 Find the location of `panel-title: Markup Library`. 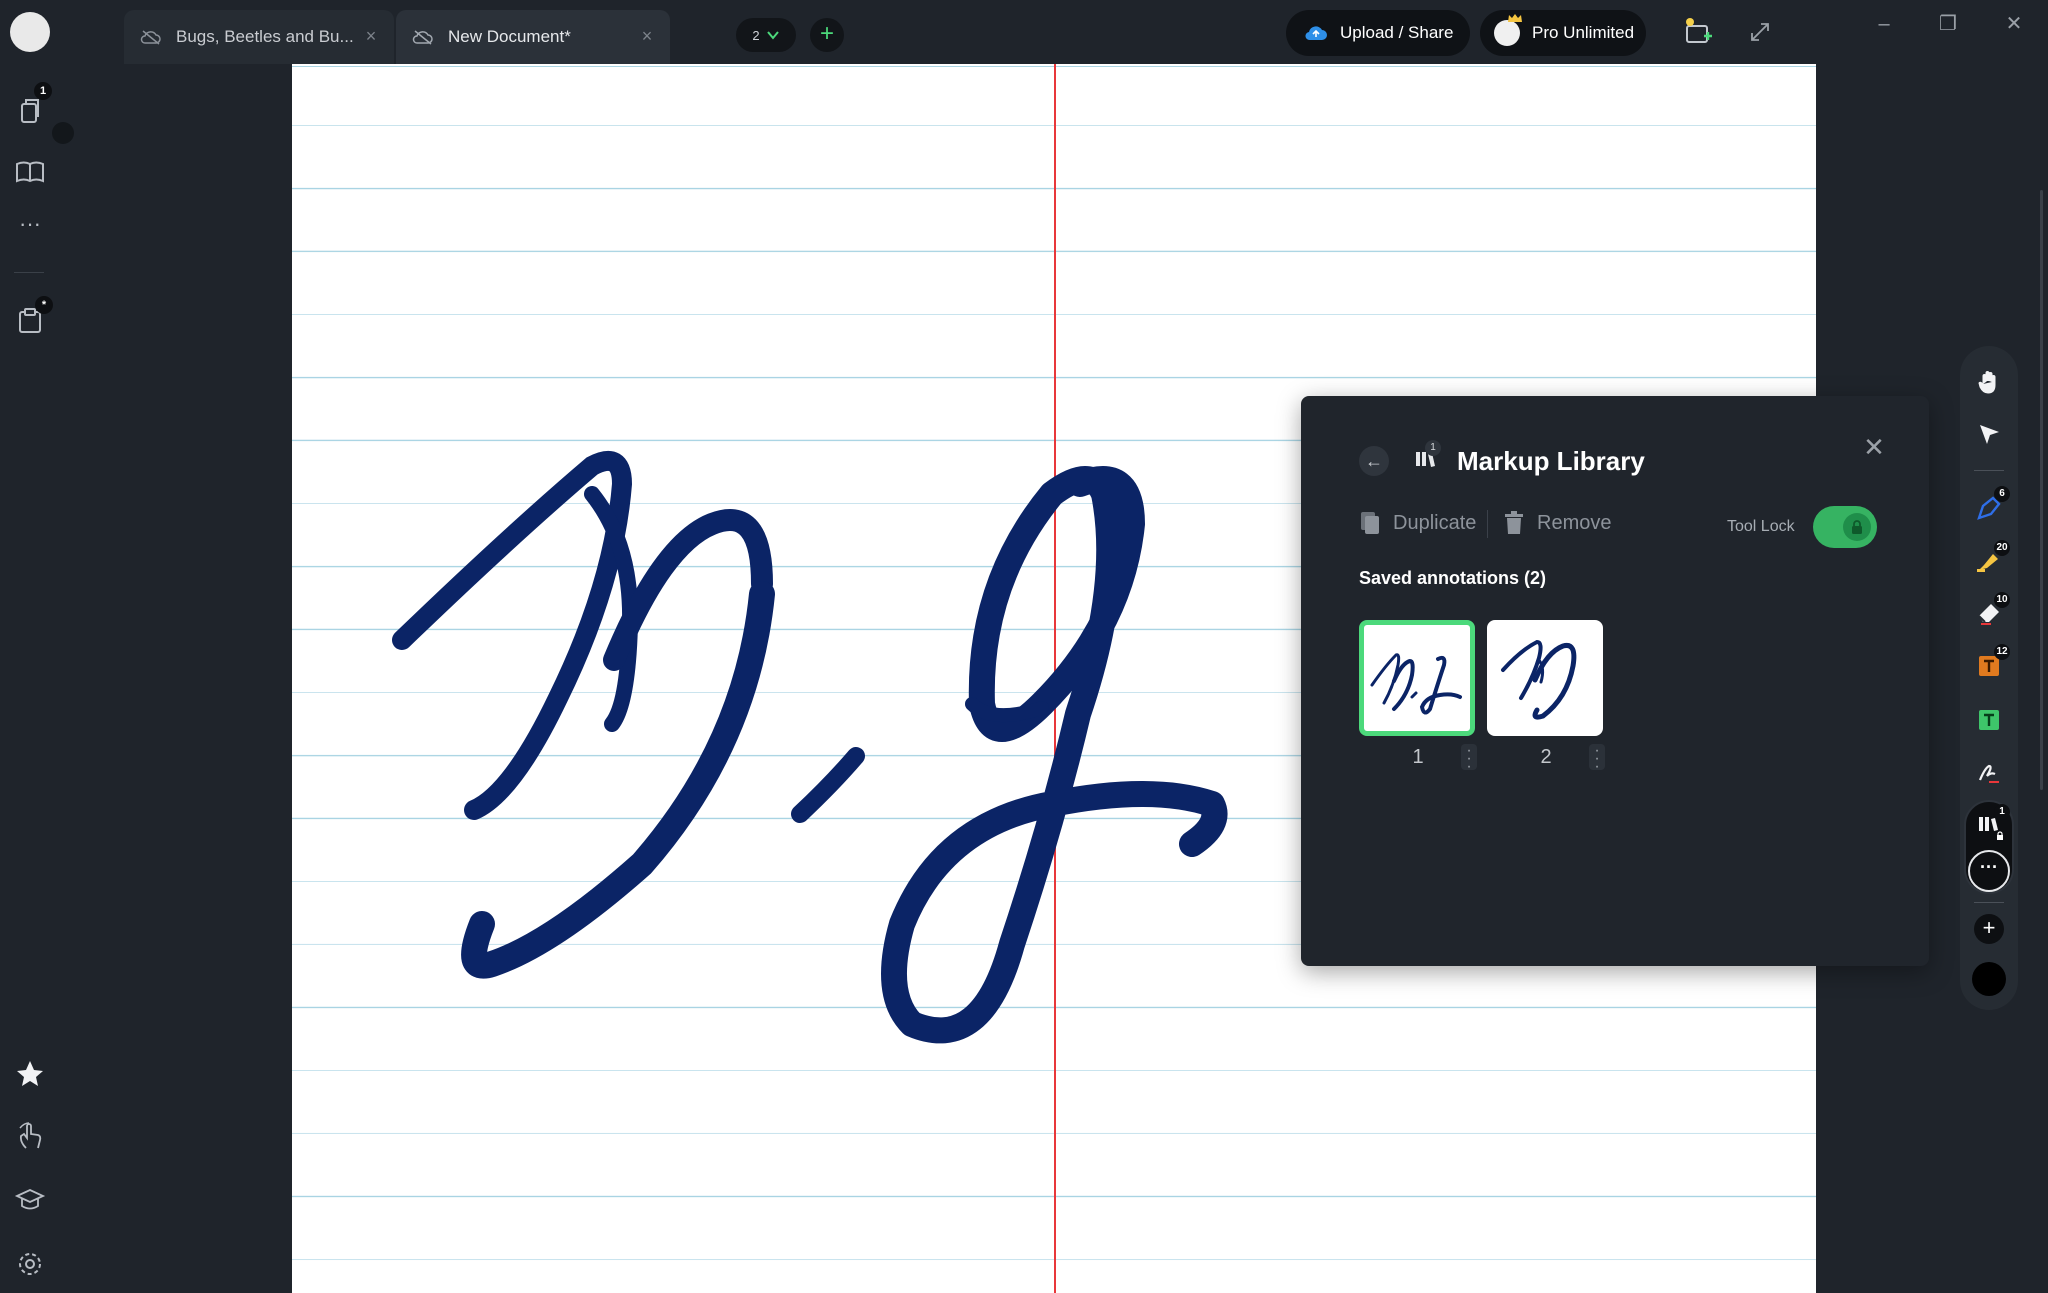

panel-title: Markup Library is located at coordinates (1551, 461).